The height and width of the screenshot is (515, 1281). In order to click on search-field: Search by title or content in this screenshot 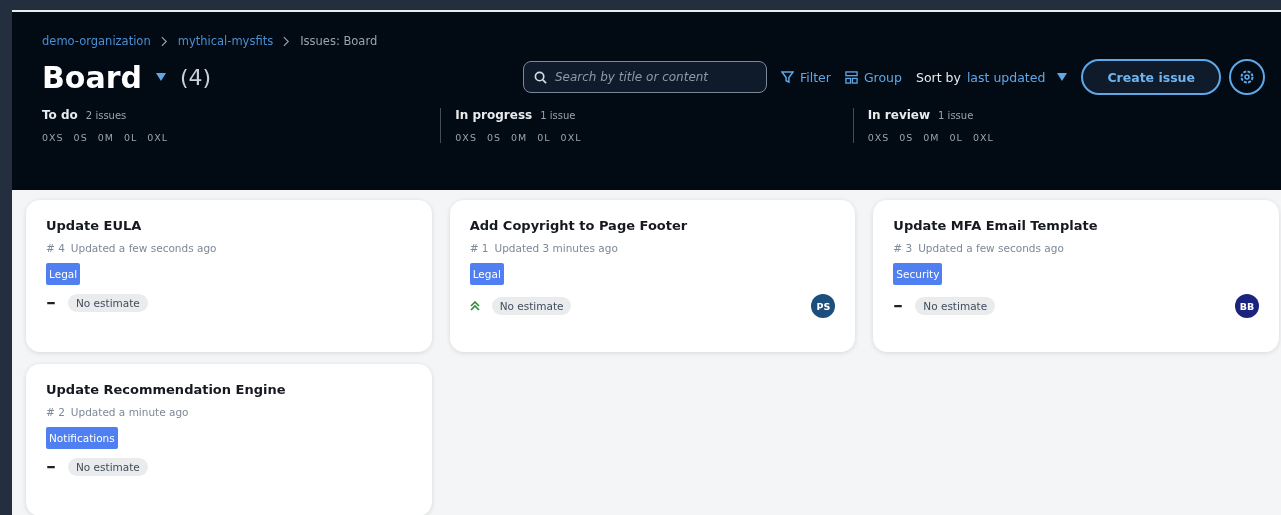, I will do `click(644, 77)`.